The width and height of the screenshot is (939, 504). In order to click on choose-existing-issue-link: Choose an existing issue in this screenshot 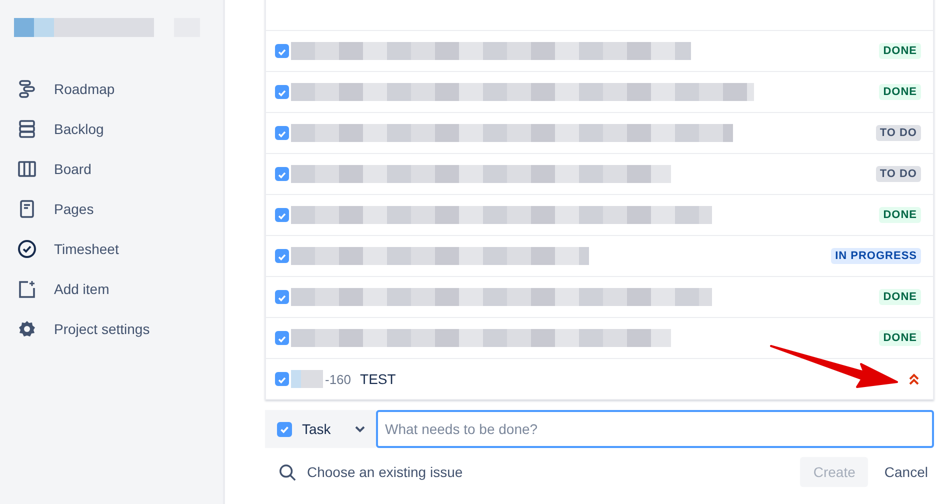, I will do `click(385, 472)`.